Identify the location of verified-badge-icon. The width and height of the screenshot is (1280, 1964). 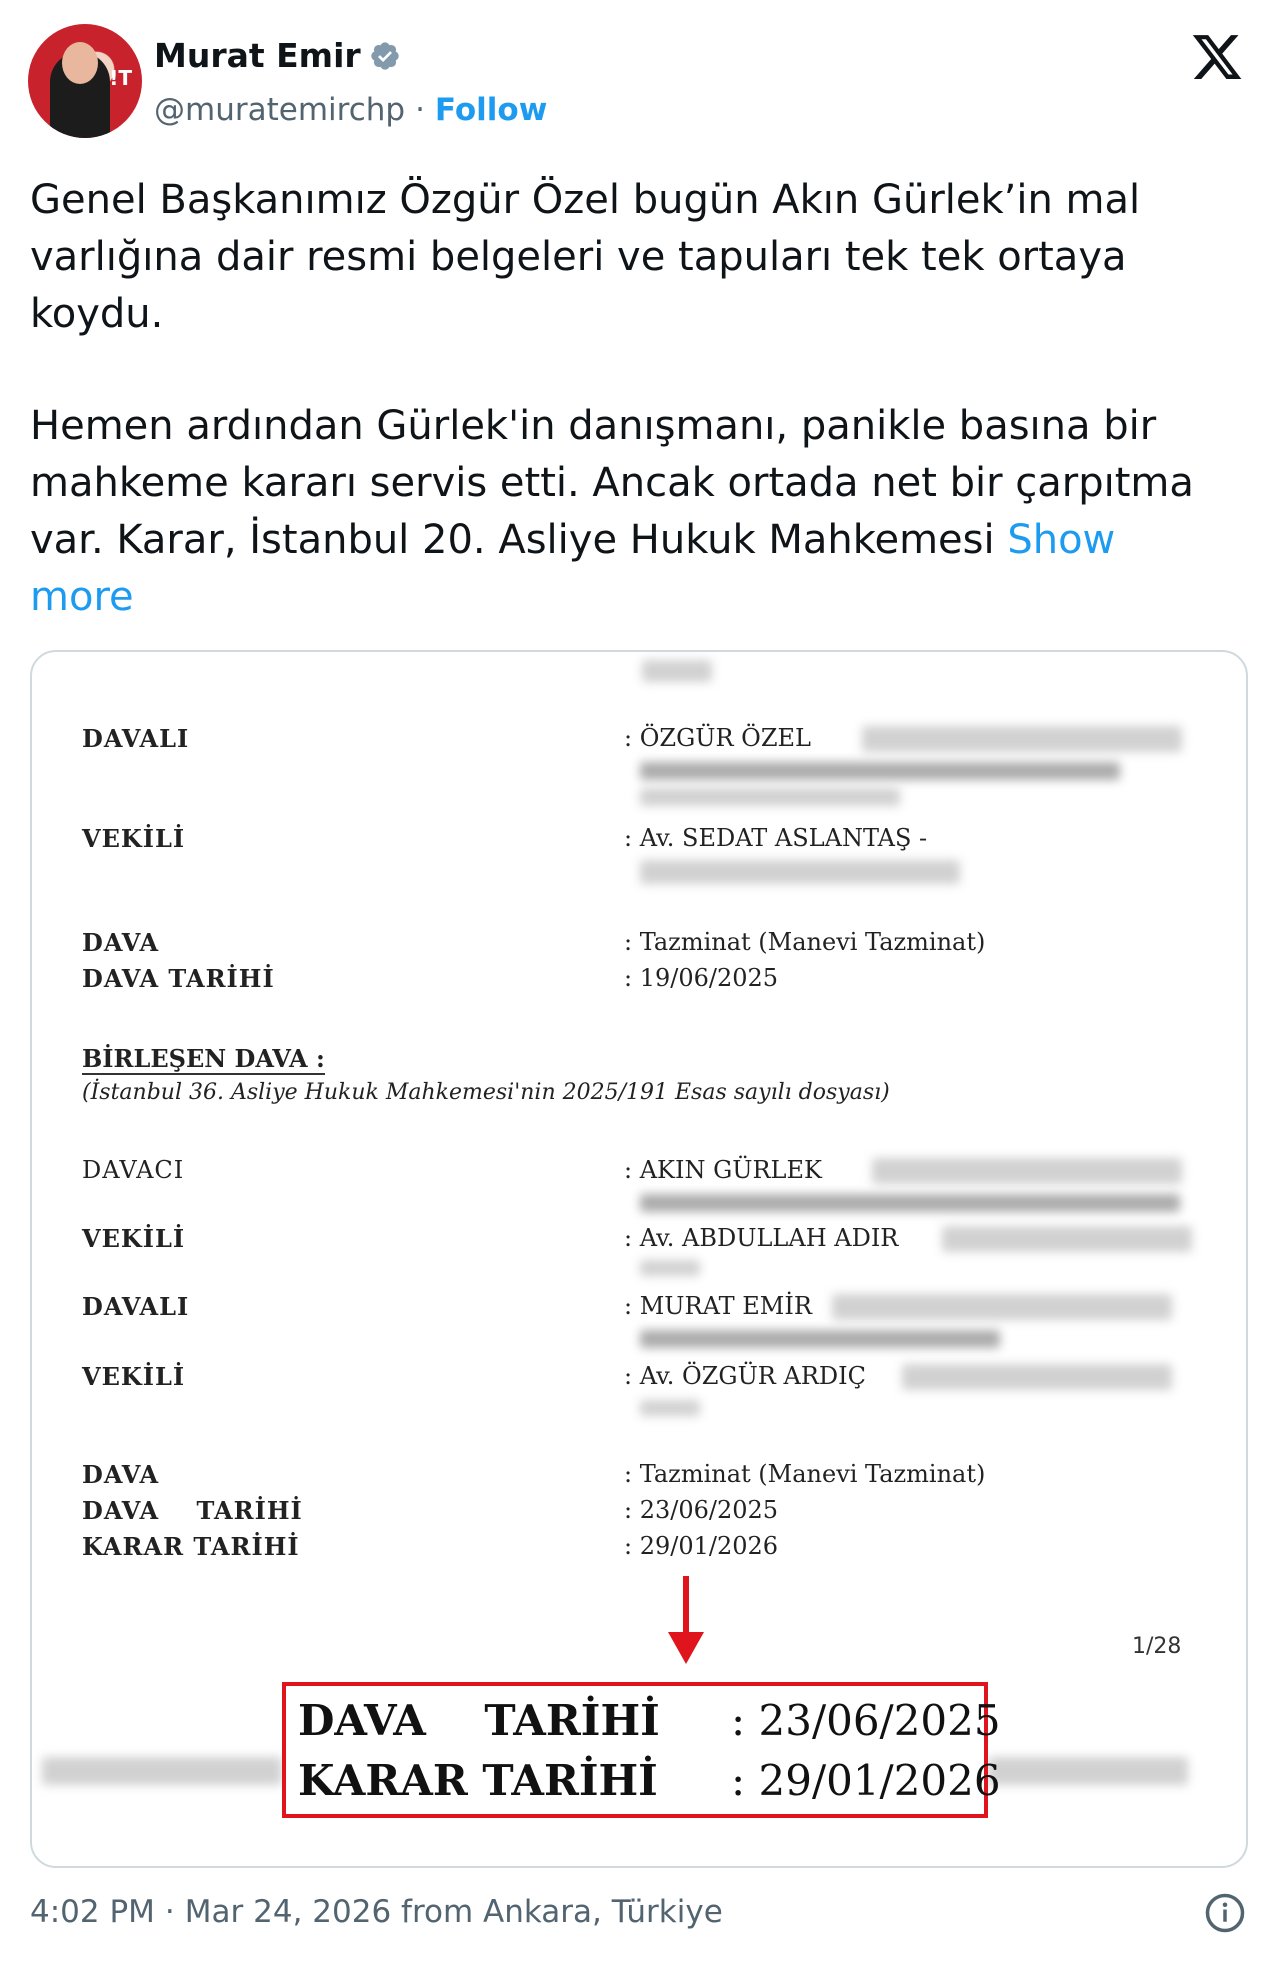
(384, 55).